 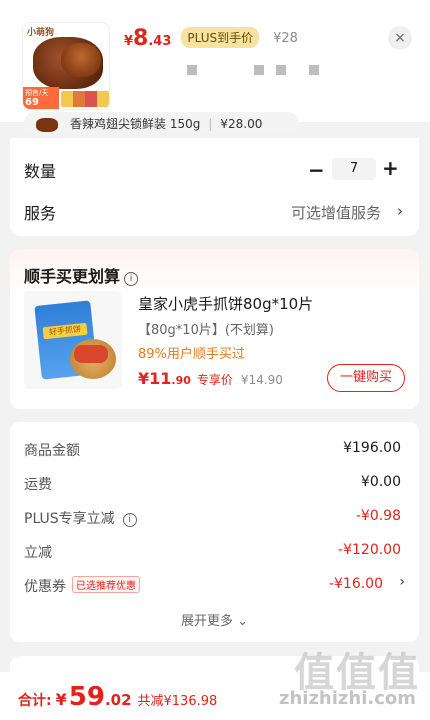 I want to click on plus-price-badge: PLUS到手价, so click(x=220, y=37).